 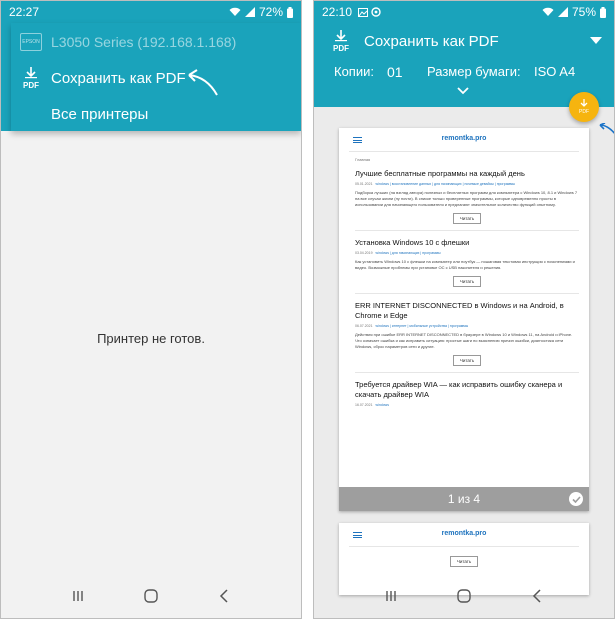 I want to click on page-footer: 1 из 4, so click(x=464, y=499).